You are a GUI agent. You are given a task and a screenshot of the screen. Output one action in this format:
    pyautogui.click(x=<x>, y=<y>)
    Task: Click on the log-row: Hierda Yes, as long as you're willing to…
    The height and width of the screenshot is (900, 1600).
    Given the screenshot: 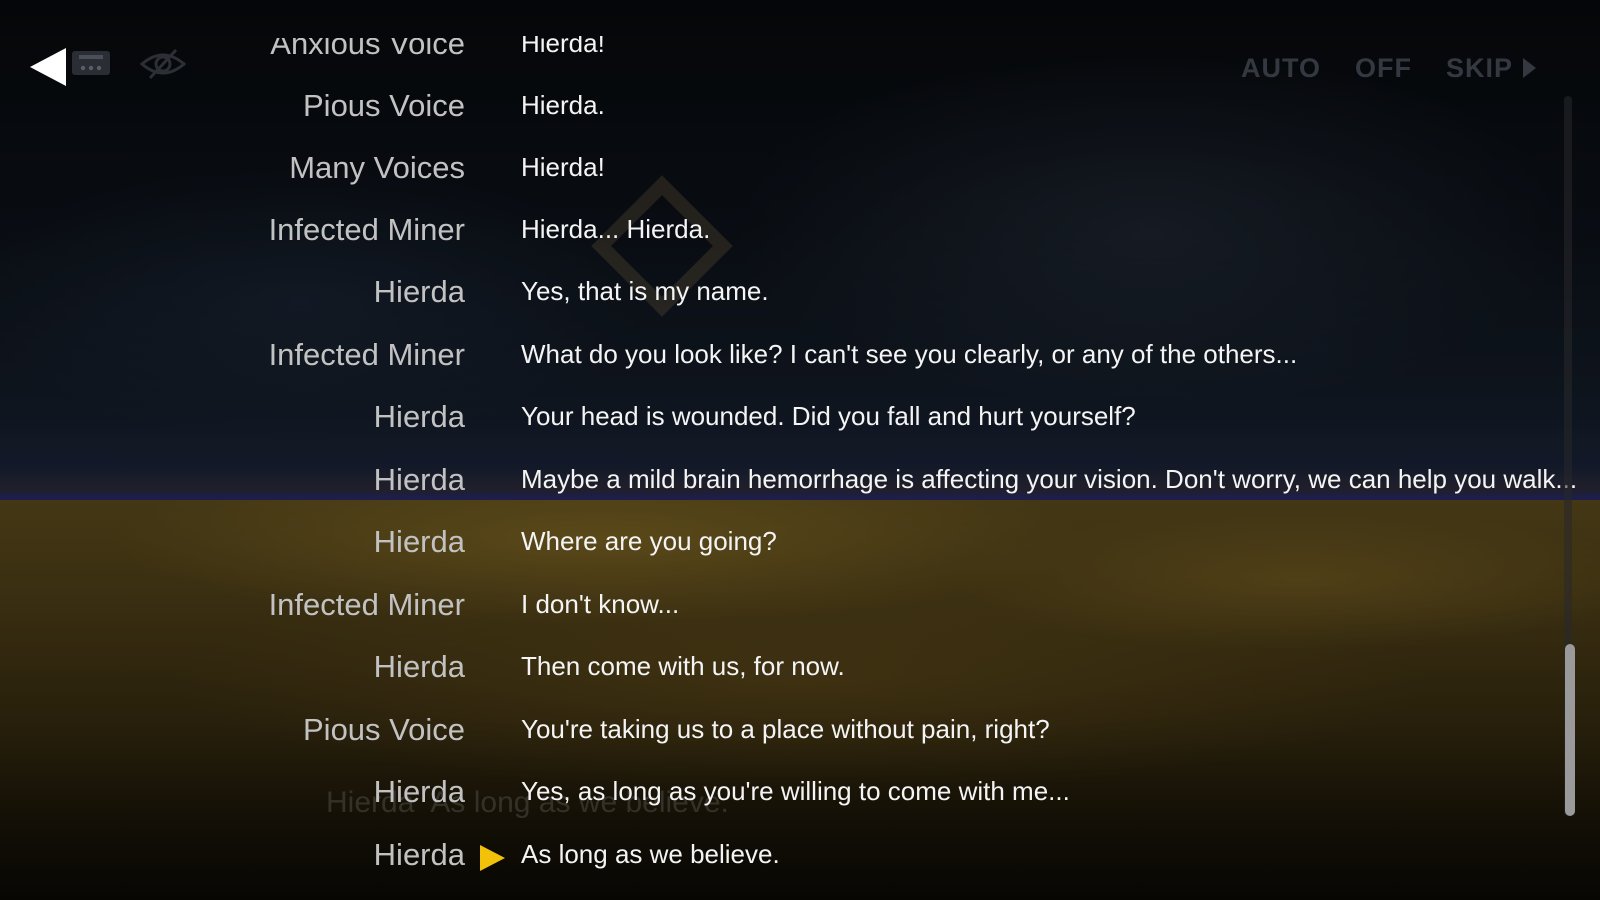 What is the action you would take?
    pyautogui.click(x=785, y=795)
    